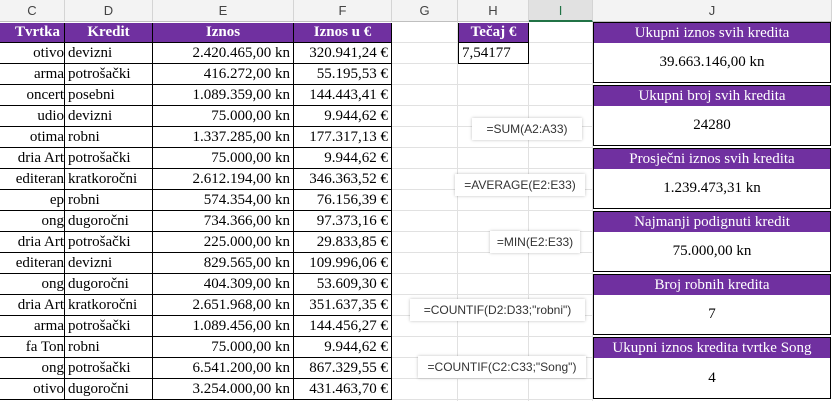 The width and height of the screenshot is (832, 401). I want to click on header-tvrtka: Tvrtka, so click(32, 33).